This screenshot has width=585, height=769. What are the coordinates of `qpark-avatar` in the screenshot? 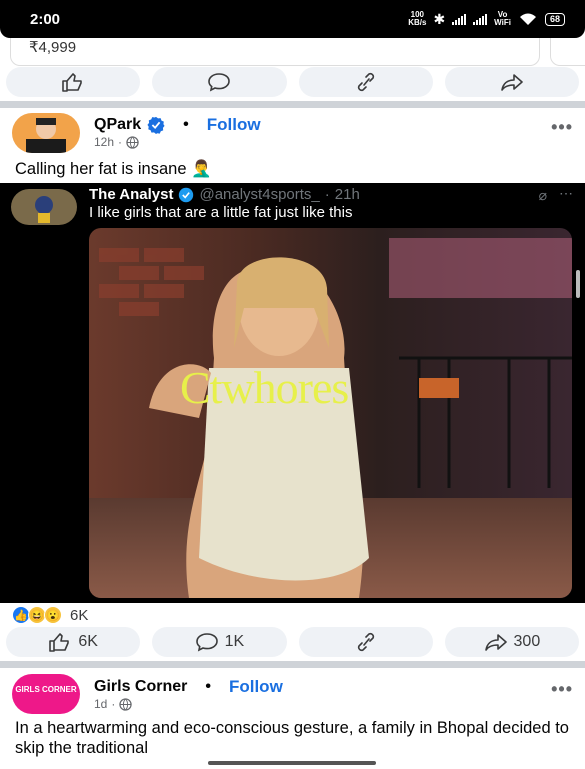 It's located at (46, 133).